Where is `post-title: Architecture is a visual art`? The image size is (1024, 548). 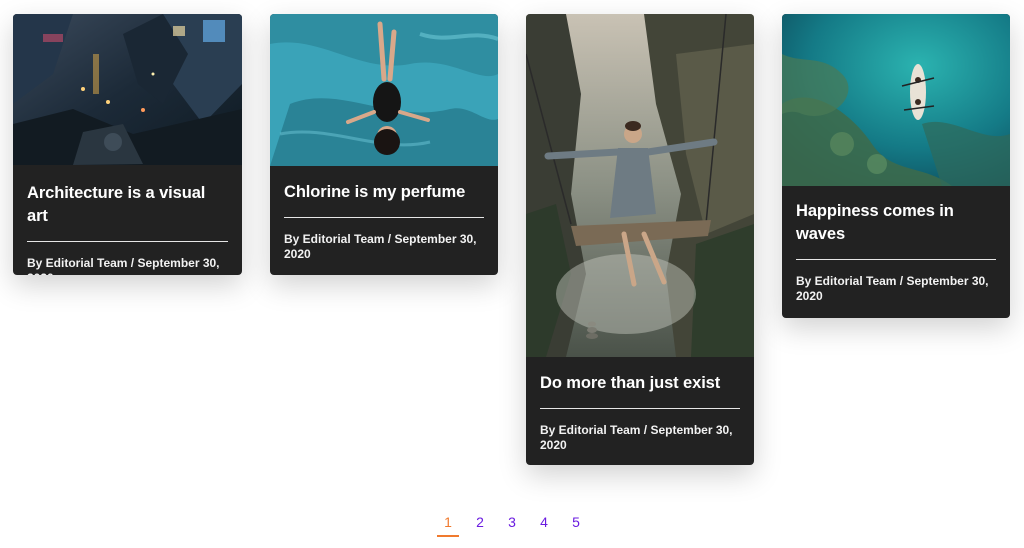
post-title: Architecture is a visual art is located at coordinates (127, 205).